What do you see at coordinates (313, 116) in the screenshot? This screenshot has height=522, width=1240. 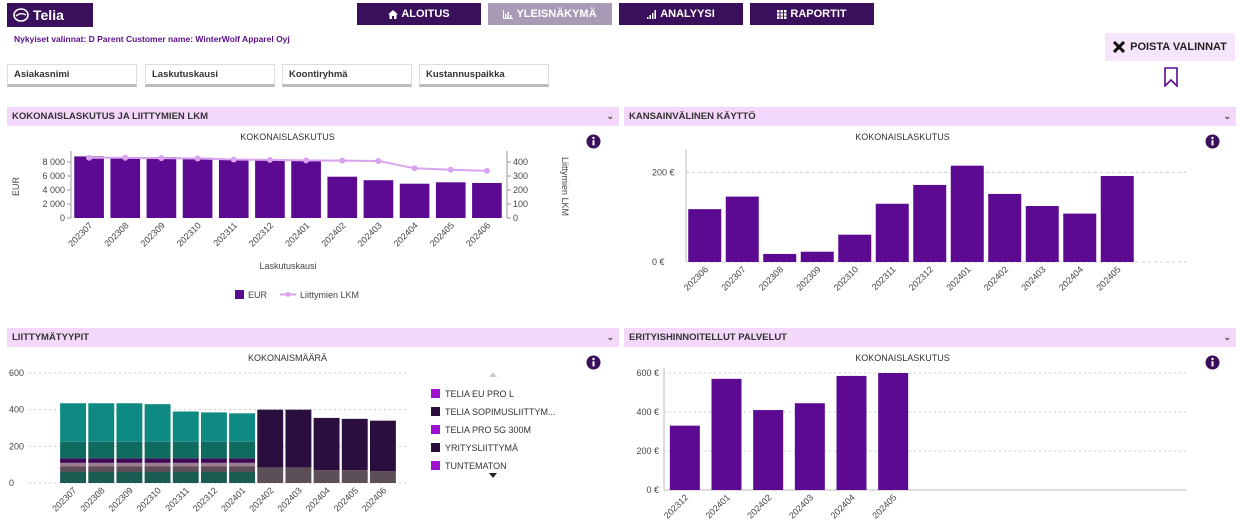 I see `panel-header-billing: KOKONAISLASKUTUS JA LIITTYMIEN LKM ⌄` at bounding box center [313, 116].